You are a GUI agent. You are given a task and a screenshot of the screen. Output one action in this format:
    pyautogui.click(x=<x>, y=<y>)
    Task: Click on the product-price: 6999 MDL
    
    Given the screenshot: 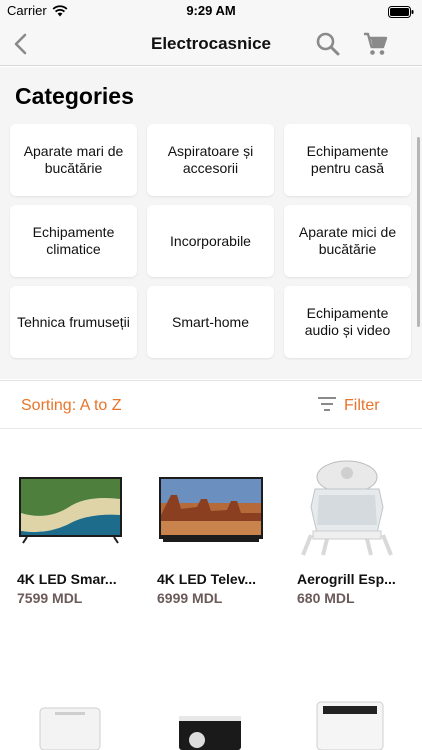 What is the action you would take?
    pyautogui.click(x=190, y=598)
    